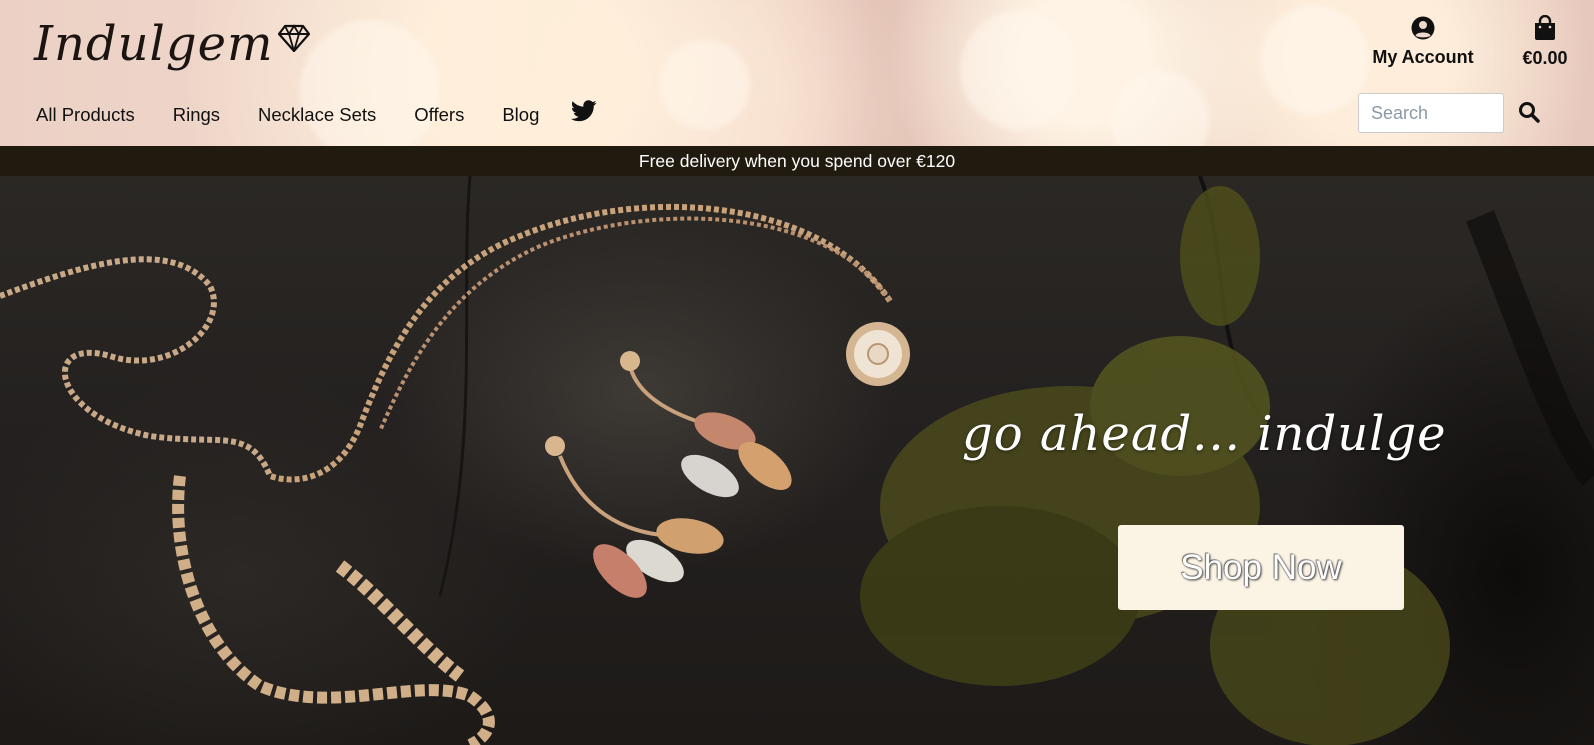 This screenshot has width=1594, height=745. Describe the element at coordinates (1423, 30) in the screenshot. I see `user-circle-icon` at that location.